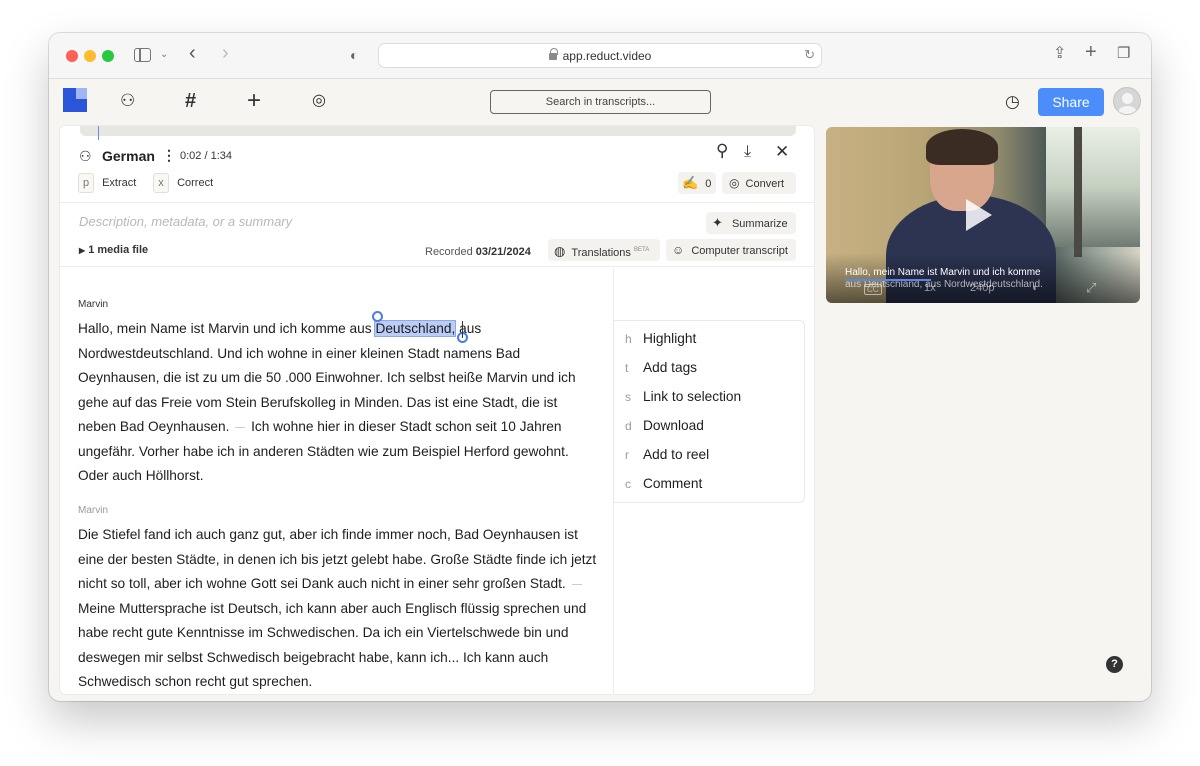 This screenshot has height=766, width=1200. I want to click on menu-item-label: Add tags, so click(670, 367).